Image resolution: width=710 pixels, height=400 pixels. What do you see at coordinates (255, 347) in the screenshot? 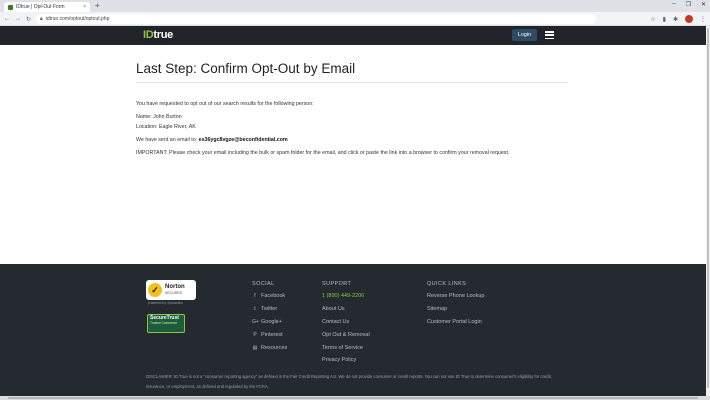
I see `resources-icon: ▤` at bounding box center [255, 347].